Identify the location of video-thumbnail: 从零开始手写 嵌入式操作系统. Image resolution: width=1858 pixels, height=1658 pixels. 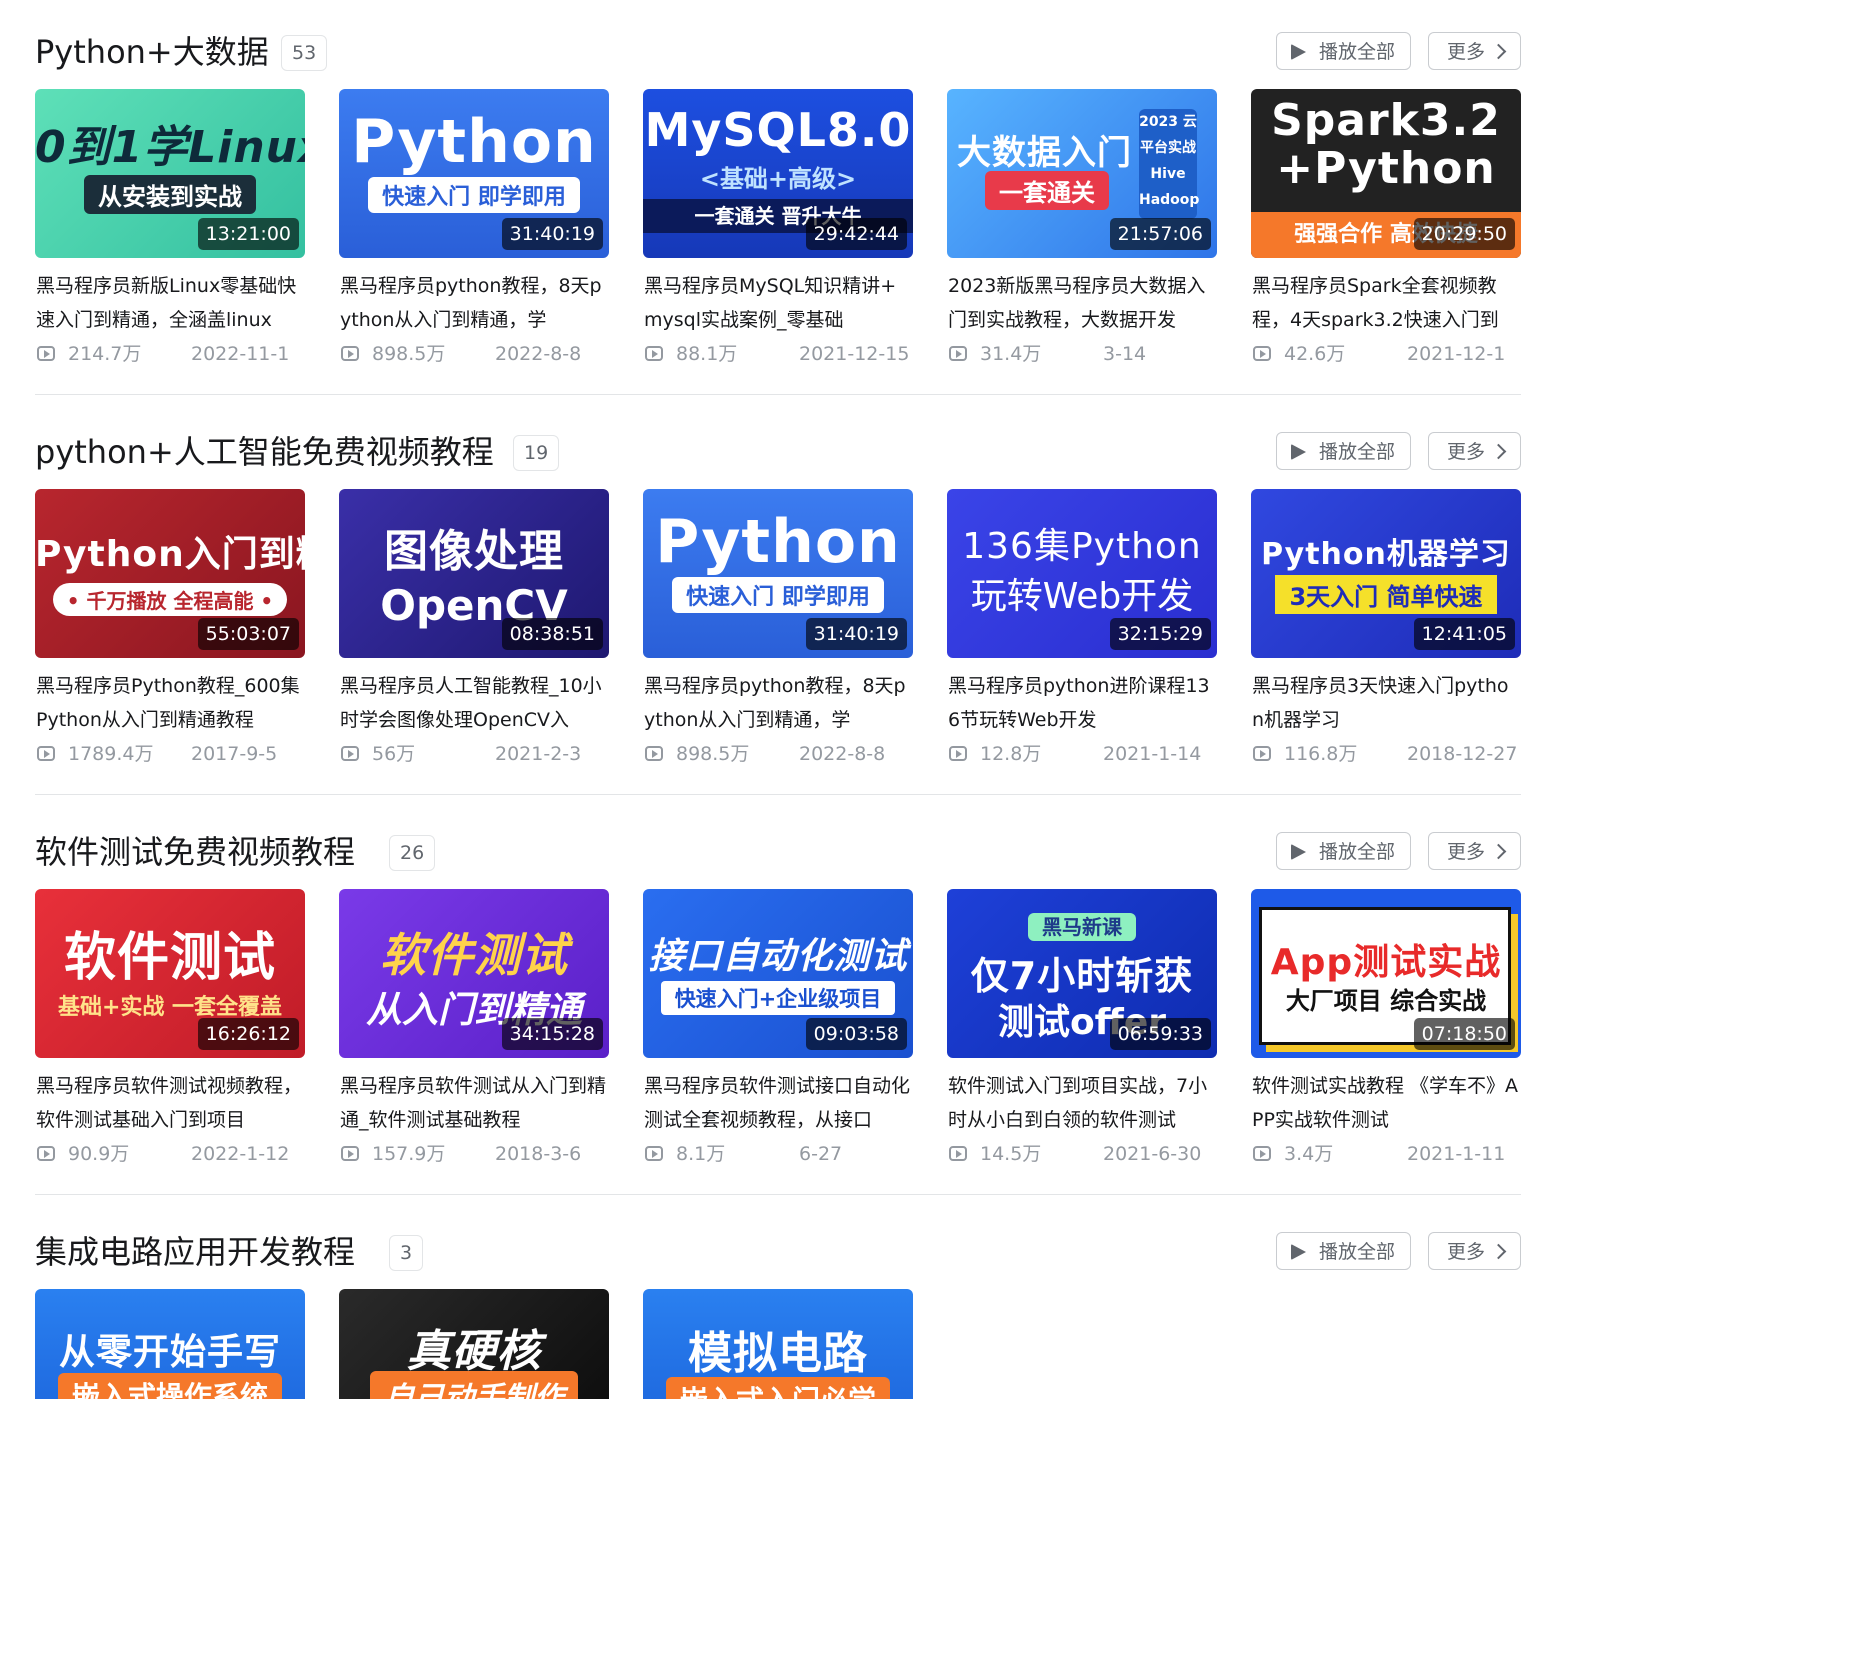
(170, 1344).